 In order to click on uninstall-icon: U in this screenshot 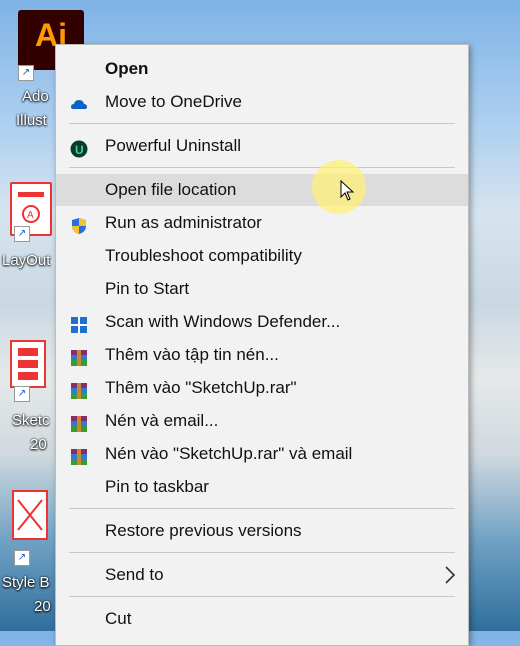, I will do `click(79, 147)`.